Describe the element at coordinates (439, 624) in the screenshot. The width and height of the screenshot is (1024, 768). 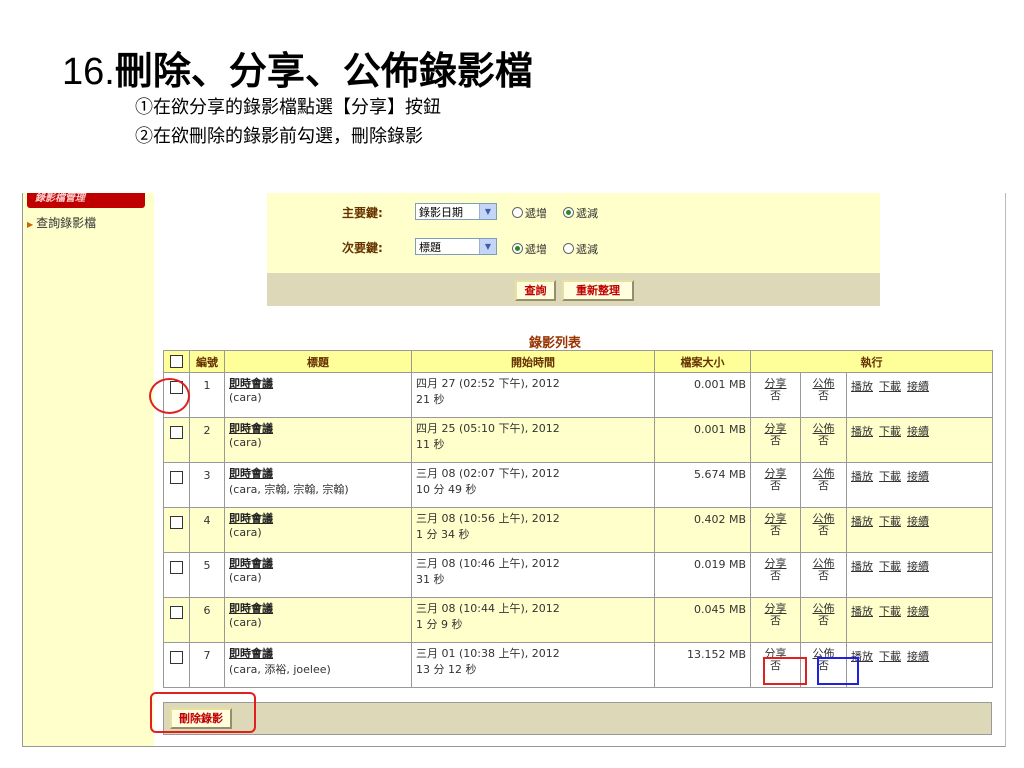
I see `row-duration: 1 分 9 秒` at that location.